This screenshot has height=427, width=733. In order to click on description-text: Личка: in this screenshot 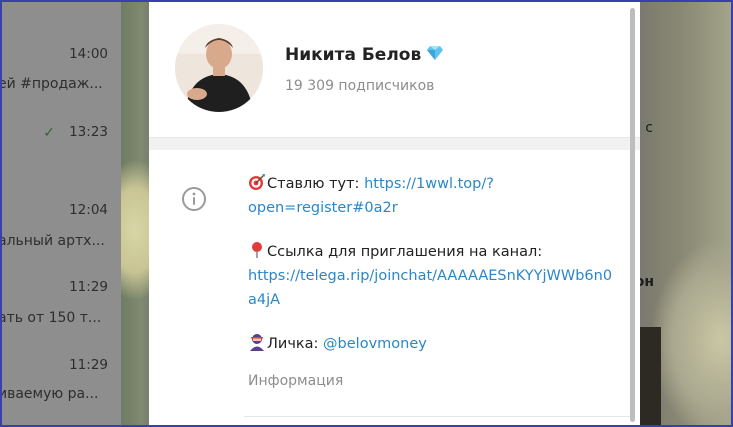, I will do `click(295, 344)`.